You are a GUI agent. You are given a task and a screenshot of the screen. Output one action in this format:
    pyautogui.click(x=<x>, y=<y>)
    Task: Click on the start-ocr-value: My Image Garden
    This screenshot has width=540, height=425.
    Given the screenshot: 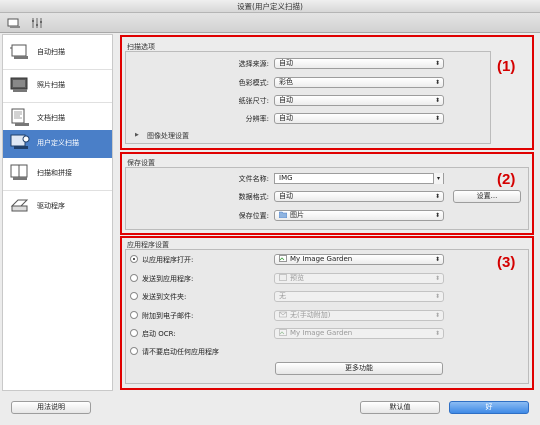 What is the action you would take?
    pyautogui.click(x=321, y=333)
    